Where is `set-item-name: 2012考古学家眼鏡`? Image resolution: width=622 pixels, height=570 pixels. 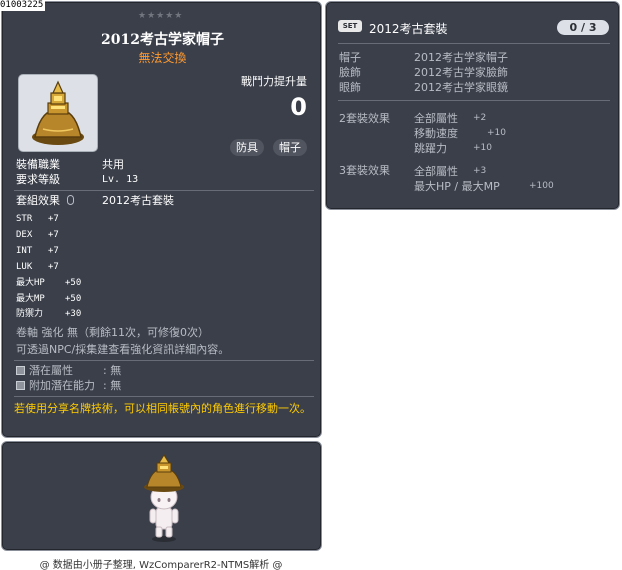
set-item-name: 2012考古学家眼鏡 is located at coordinates (461, 87).